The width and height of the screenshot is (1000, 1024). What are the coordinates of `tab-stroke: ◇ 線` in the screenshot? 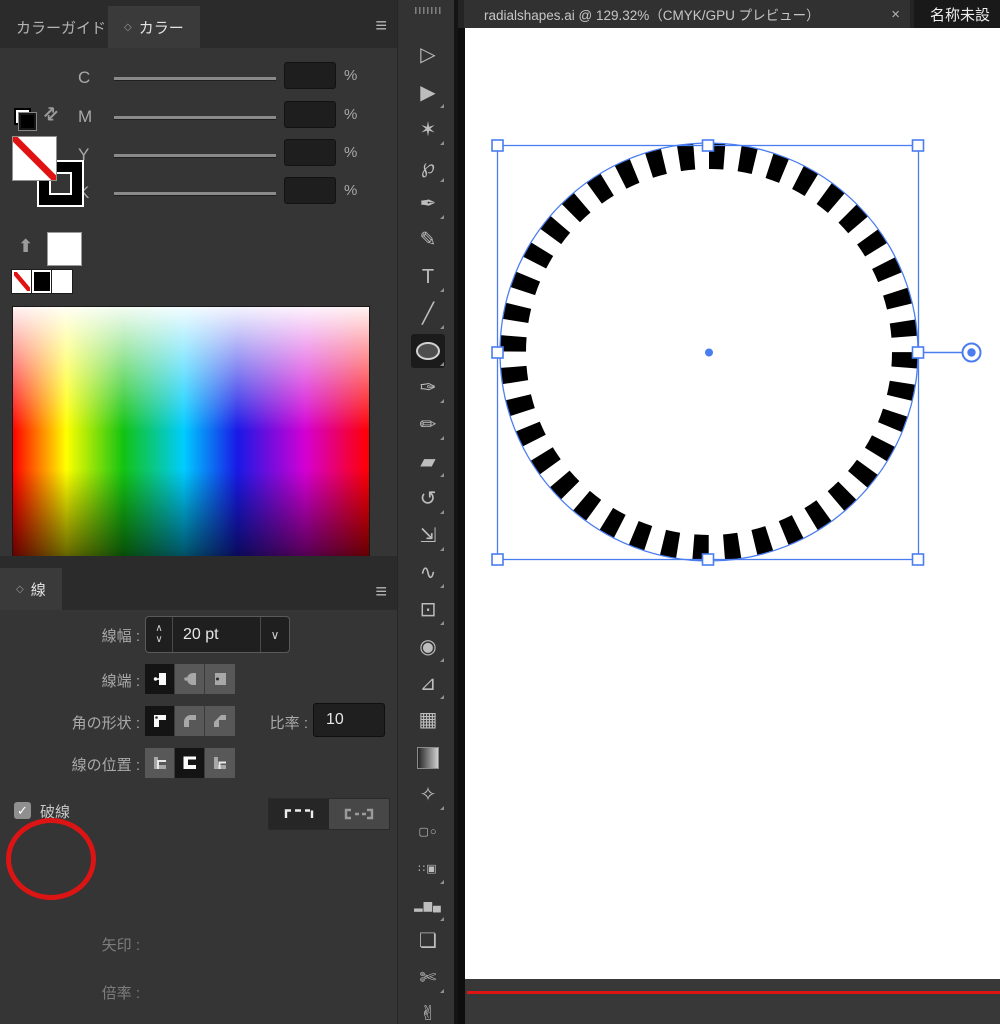 It's located at (31, 589).